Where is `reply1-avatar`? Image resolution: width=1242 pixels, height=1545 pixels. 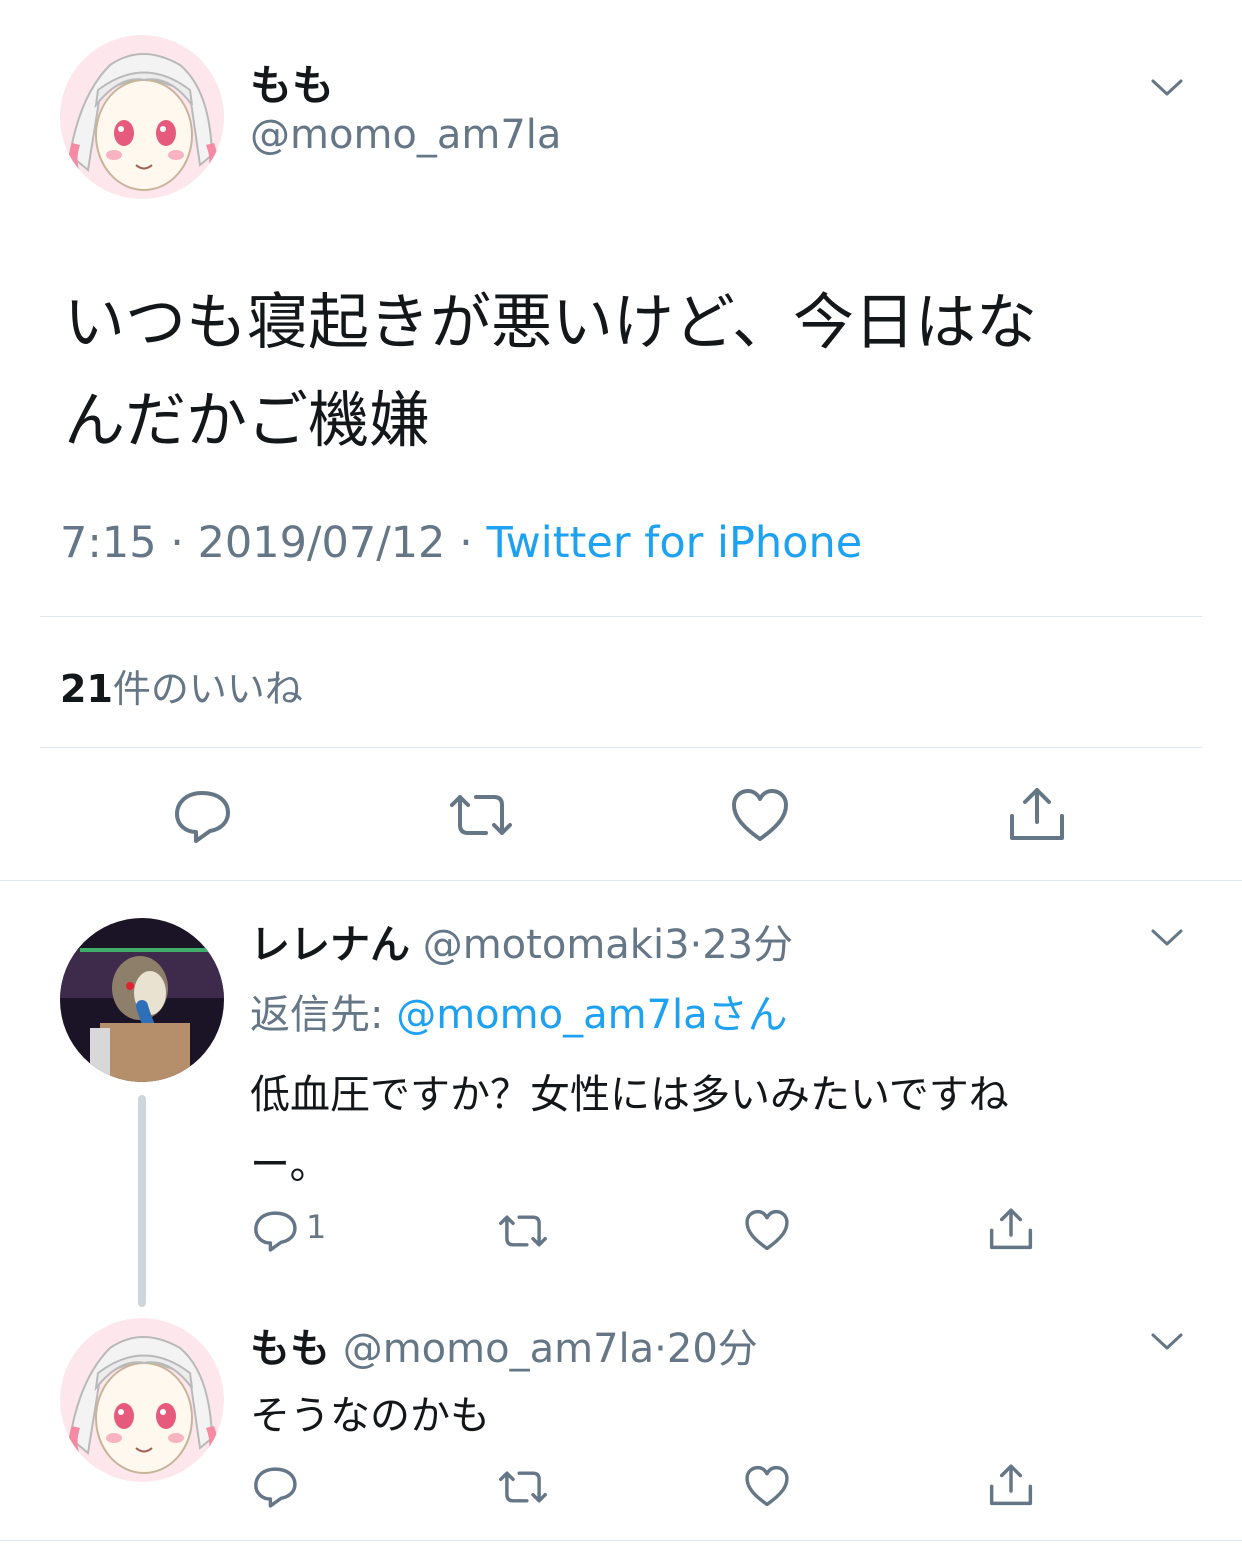
reply1-avatar is located at coordinates (142, 1000).